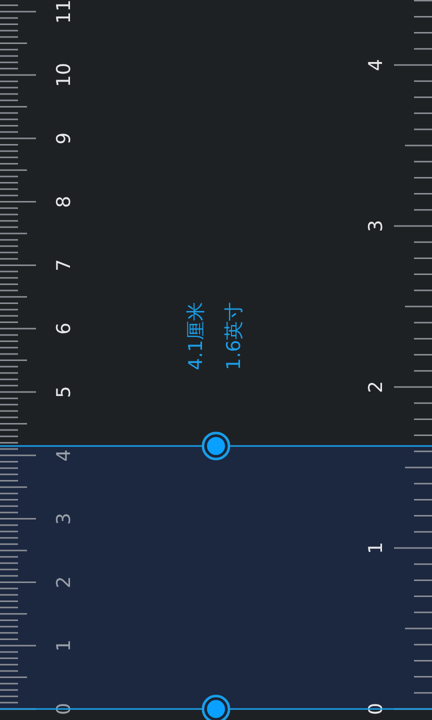 The width and height of the screenshot is (432, 720). What do you see at coordinates (64, 328) in the screenshot?
I see `scale-number: 6` at bounding box center [64, 328].